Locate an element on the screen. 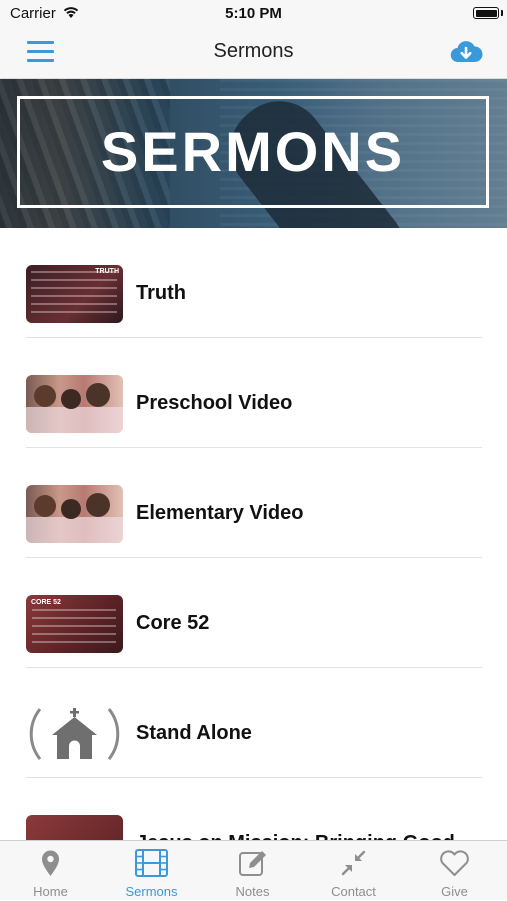 The image size is (507, 901). list-item-label: Truth is located at coordinates (161, 293).